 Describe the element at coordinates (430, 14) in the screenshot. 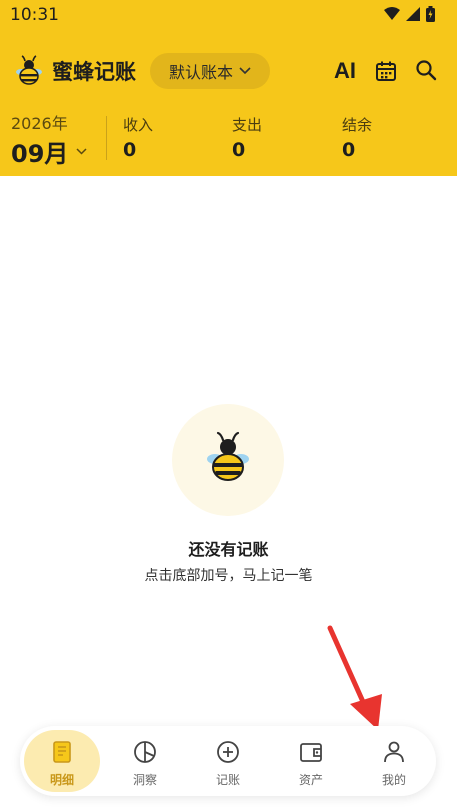

I see `battery-icon` at that location.